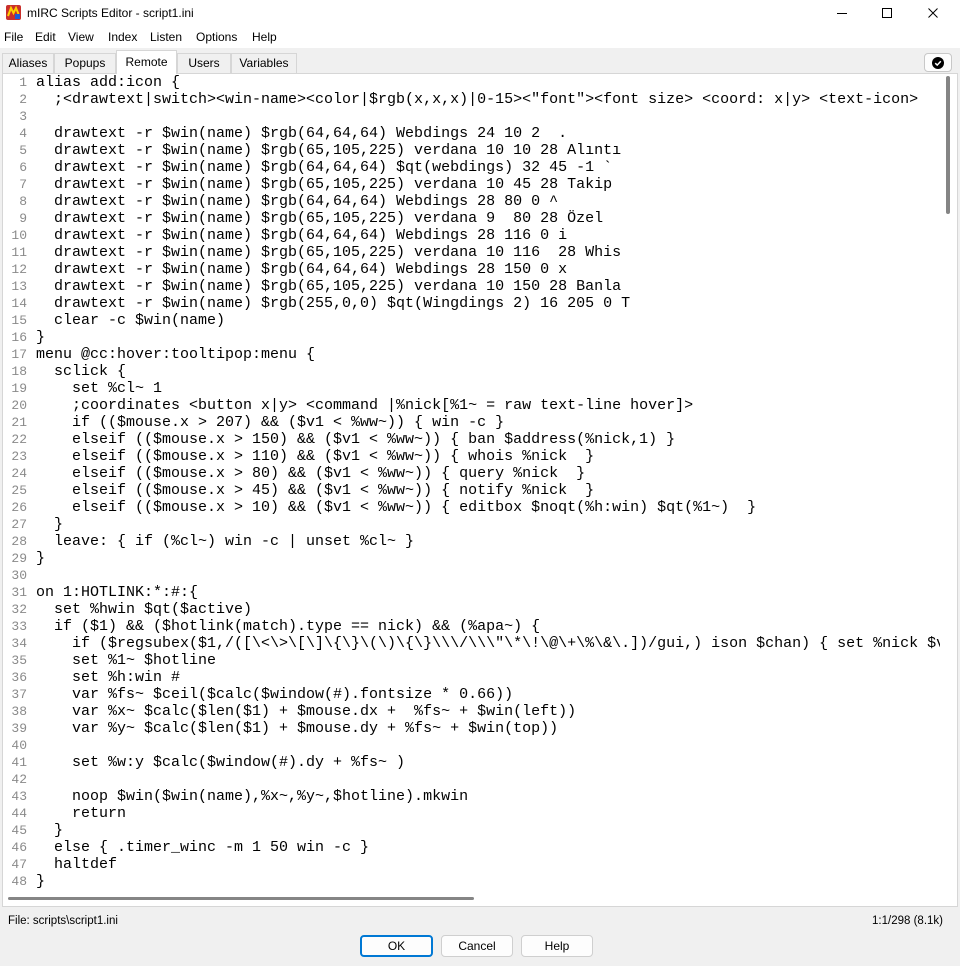 The width and height of the screenshot is (960, 966). What do you see at coordinates (471, 575) in the screenshot?
I see `code-line: 30` at bounding box center [471, 575].